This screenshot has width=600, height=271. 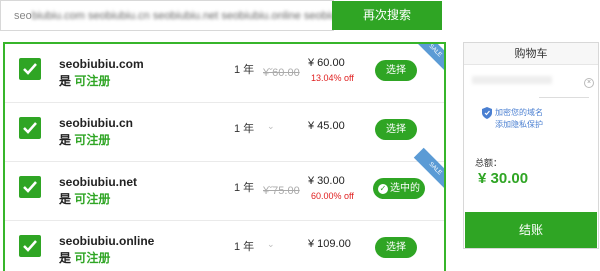 What do you see at coordinates (589, 83) in the screenshot?
I see `close-icon: ×` at bounding box center [589, 83].